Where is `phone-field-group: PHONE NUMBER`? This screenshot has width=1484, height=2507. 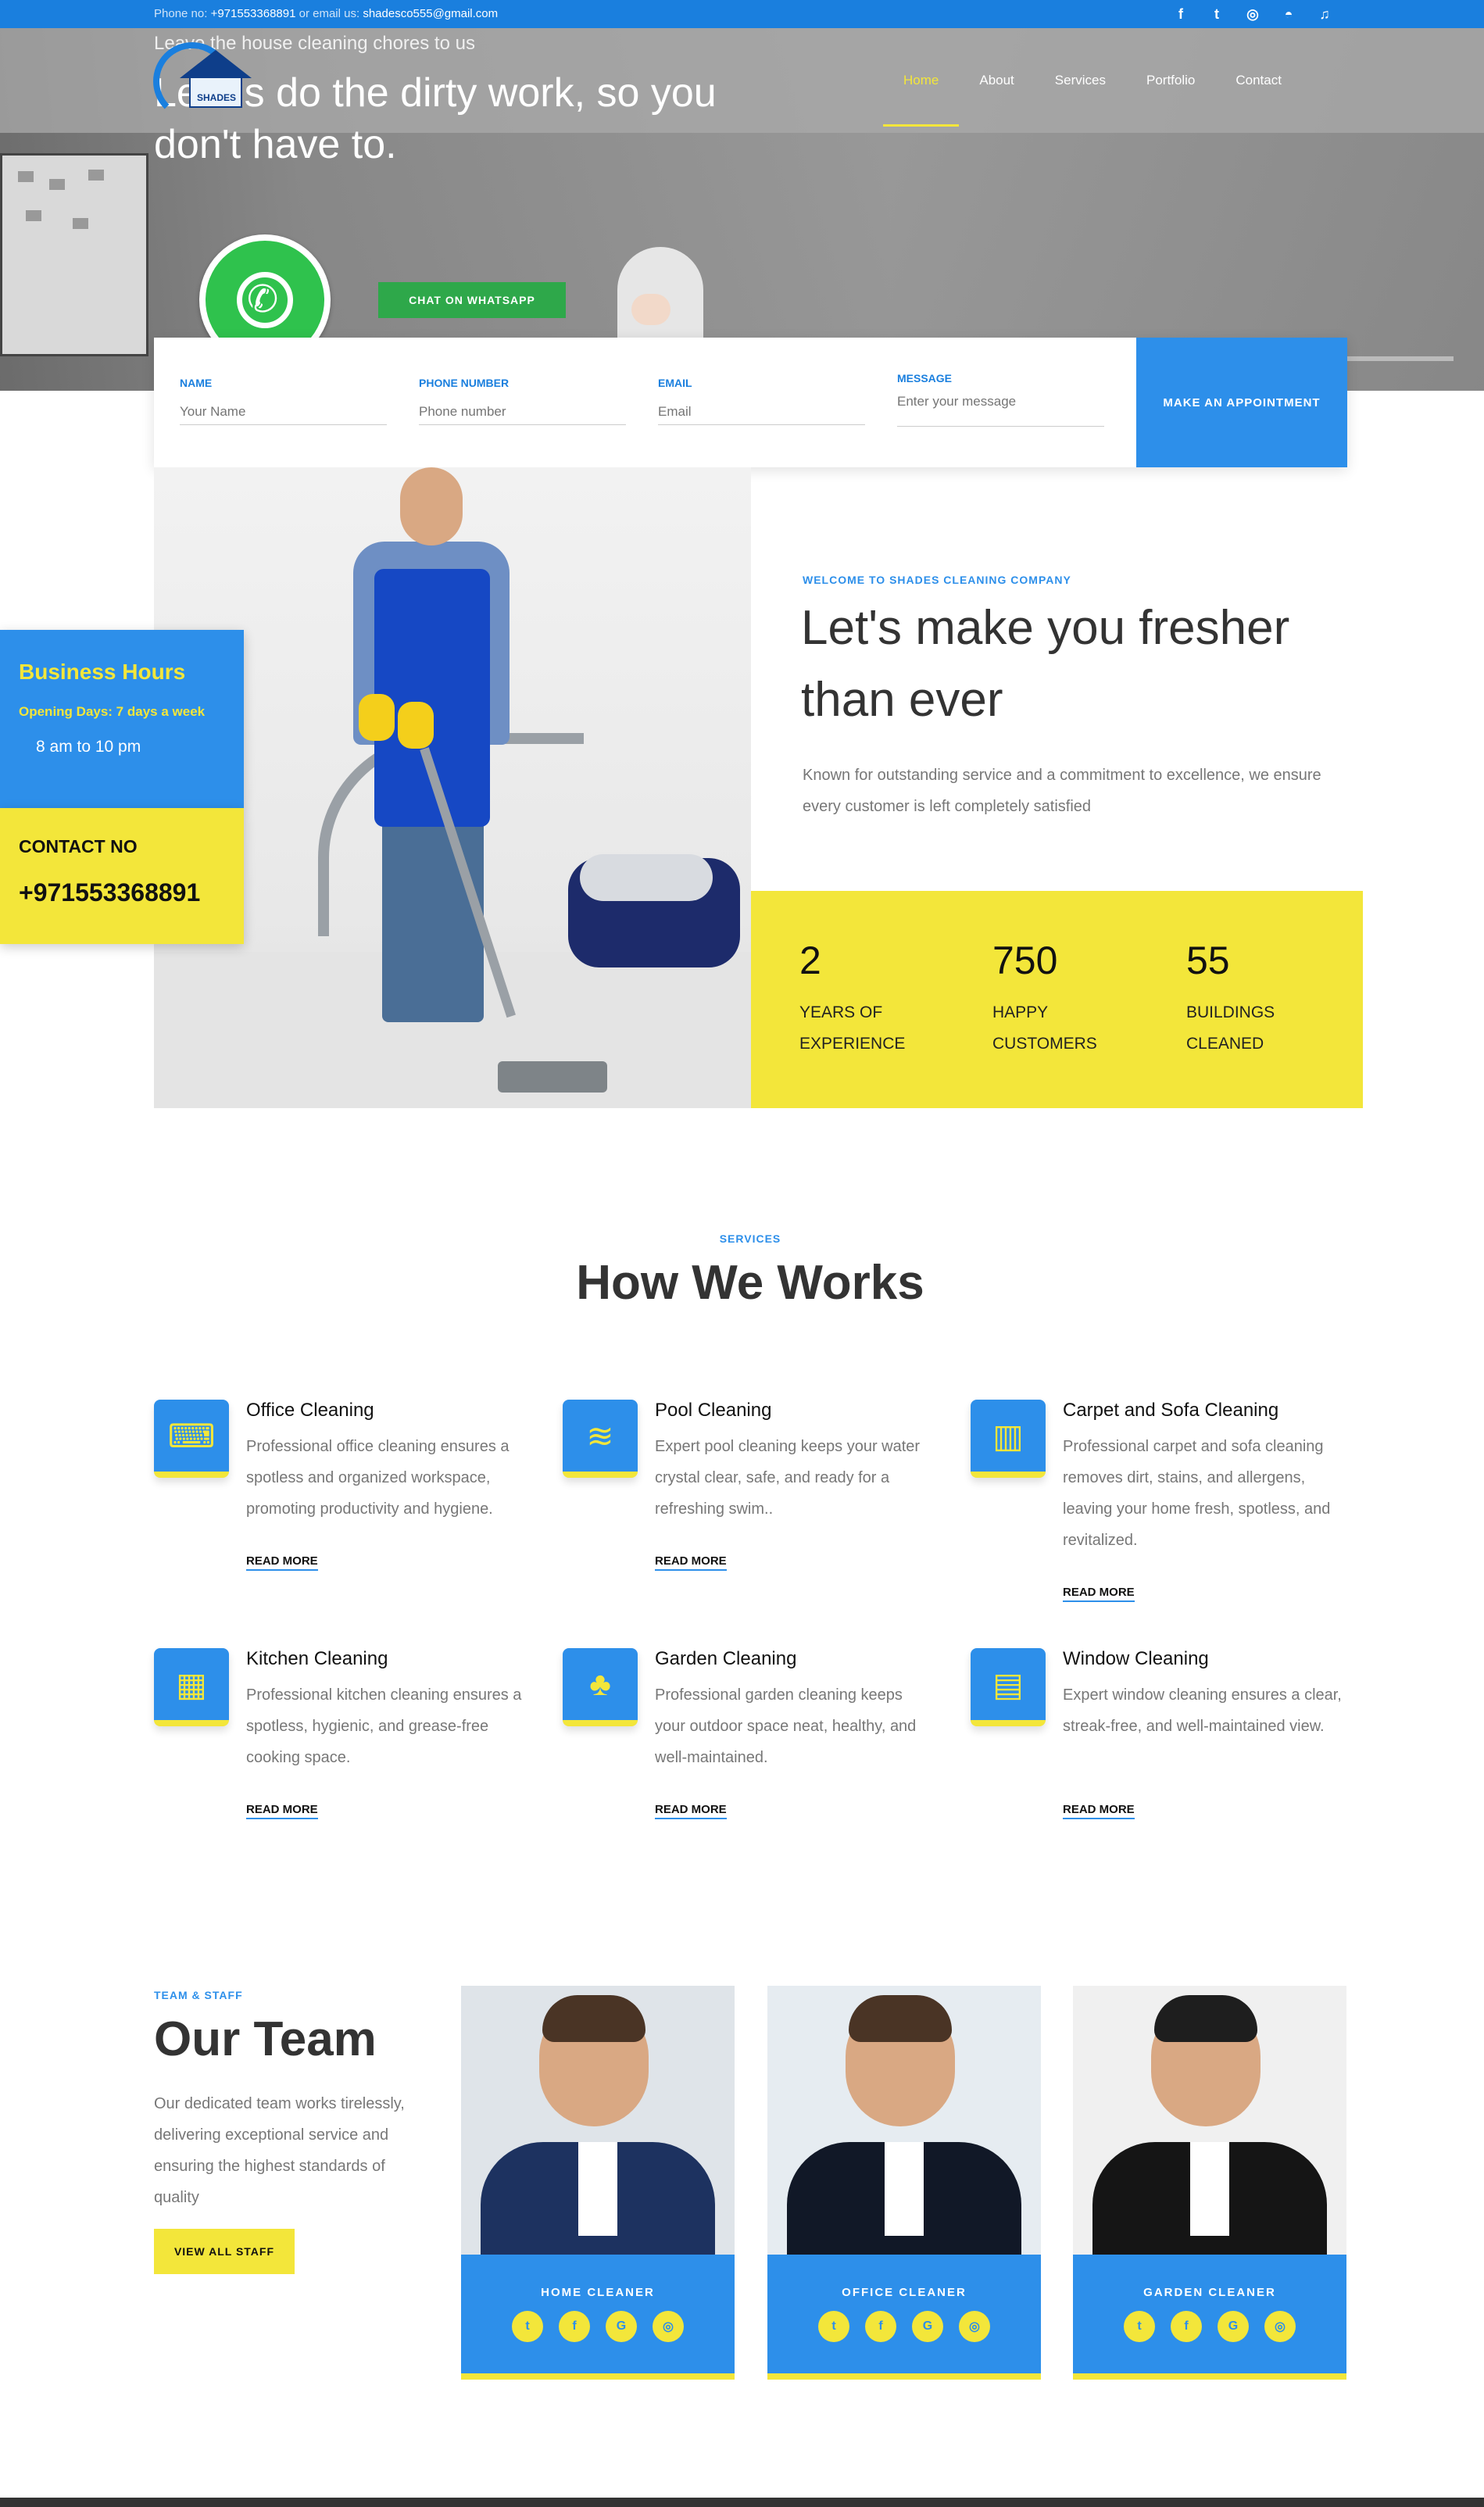 phone-field-group: PHONE NUMBER is located at coordinates (522, 401).